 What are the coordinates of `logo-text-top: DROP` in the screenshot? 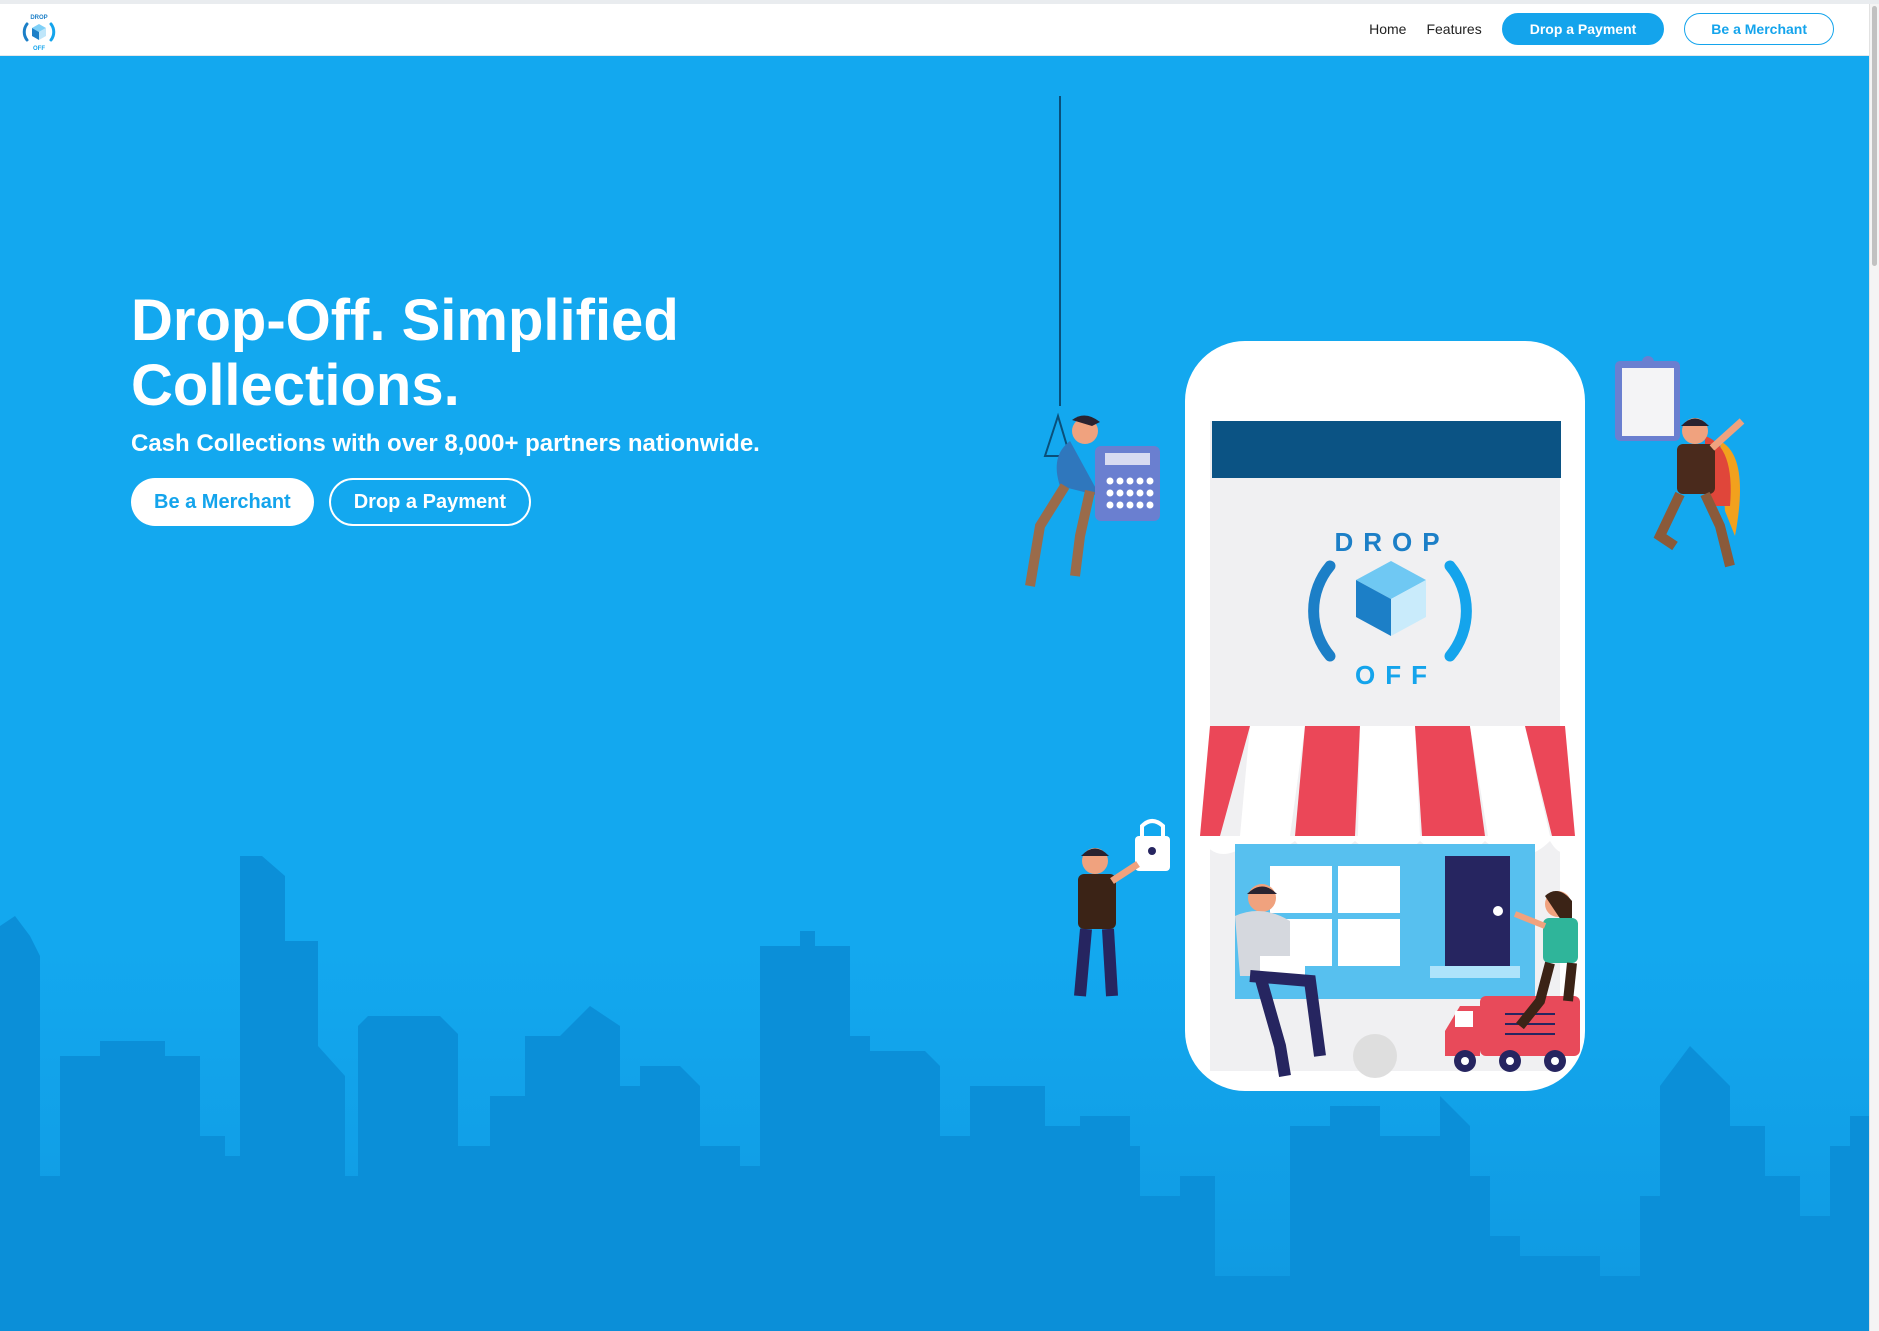 It's located at (38, 18).